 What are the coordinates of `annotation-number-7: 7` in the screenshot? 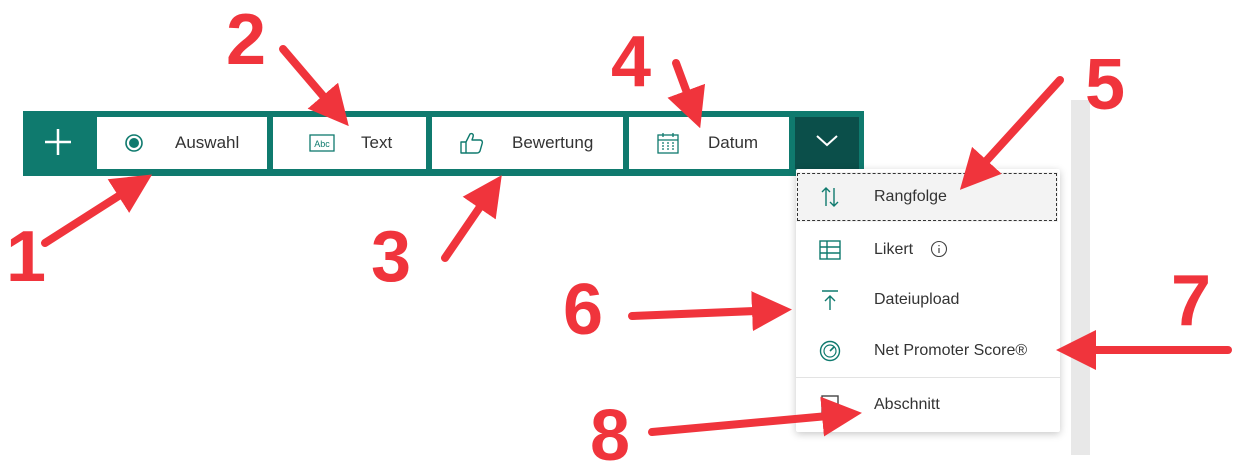 It's located at (1191, 301).